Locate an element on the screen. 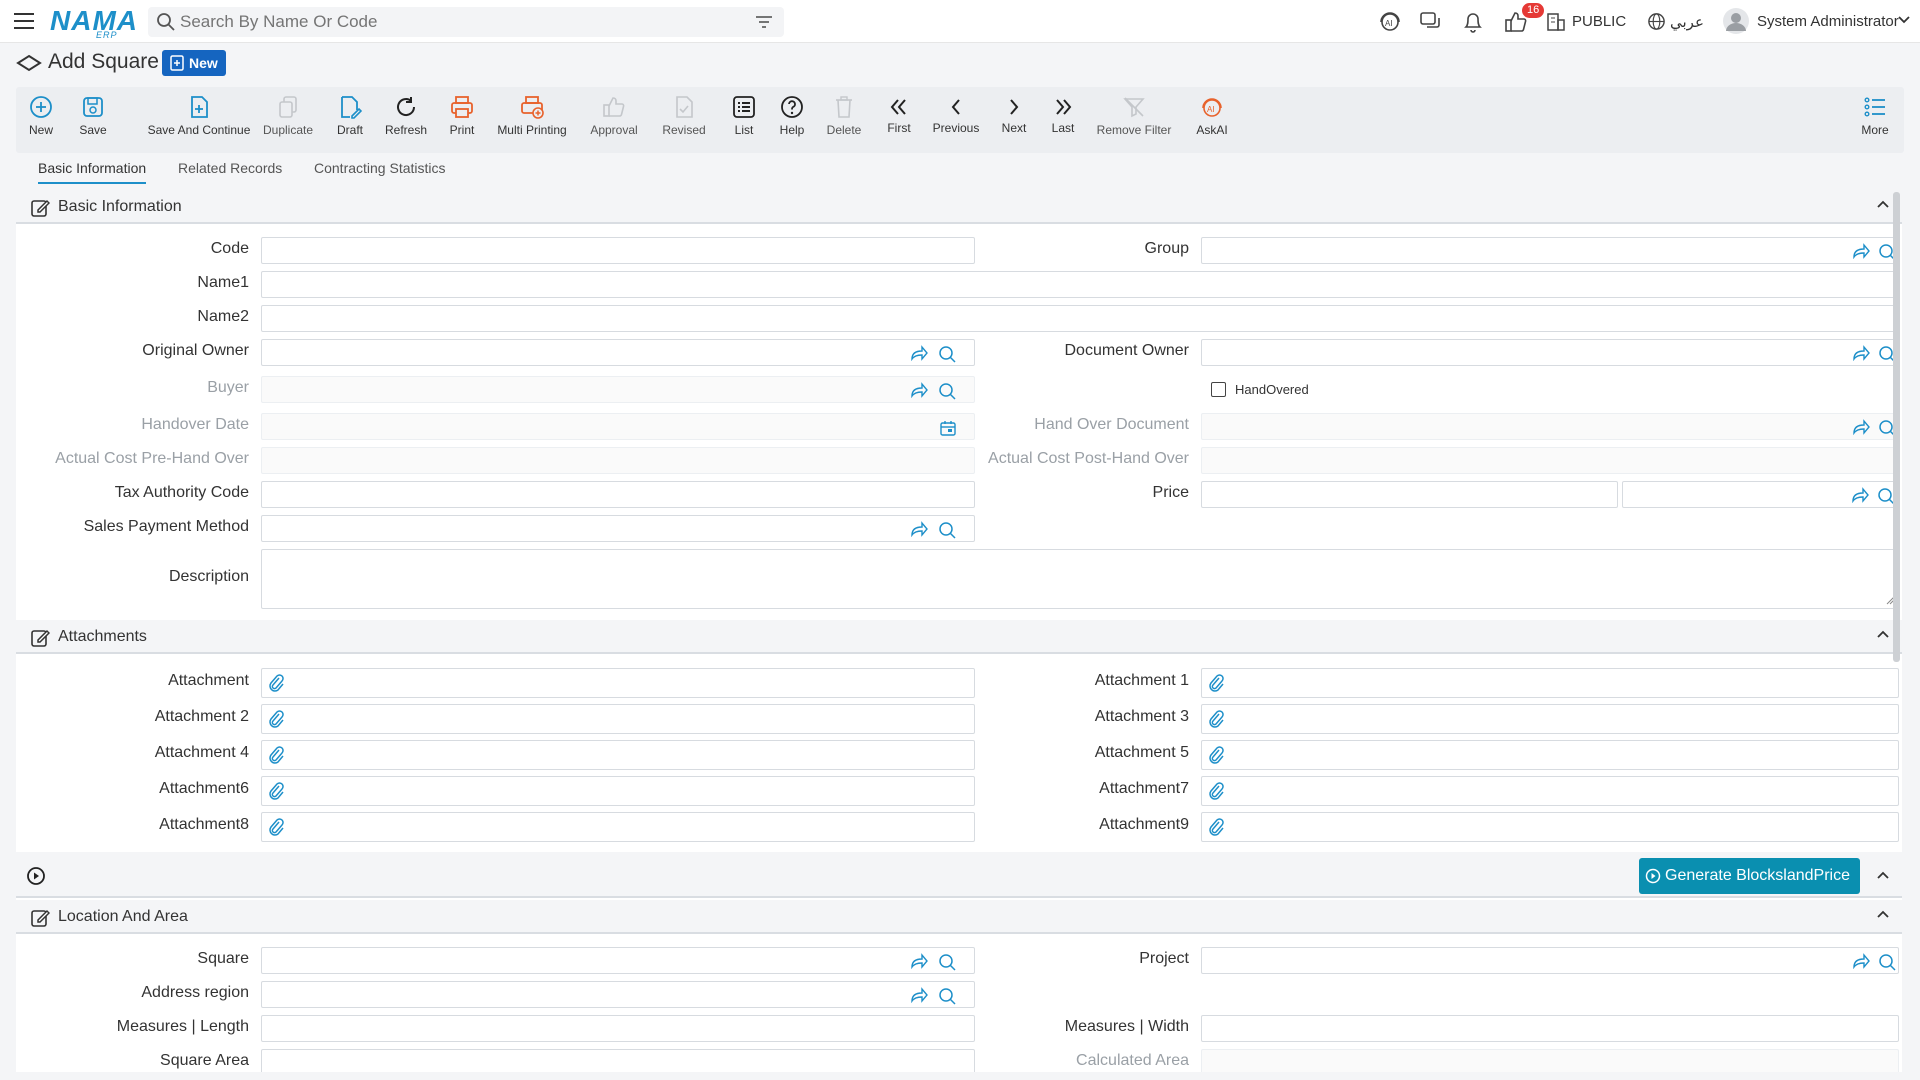  measures-width-field is located at coordinates (1550, 1028).